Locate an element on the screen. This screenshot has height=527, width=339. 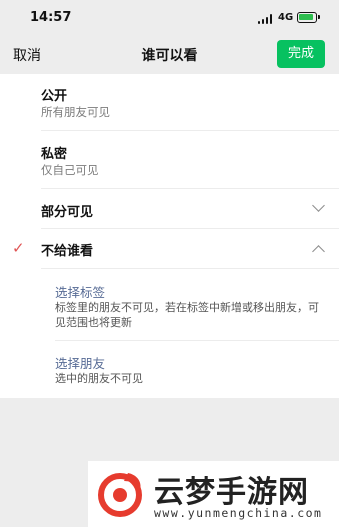
signal-icon is located at coordinates (265, 19).